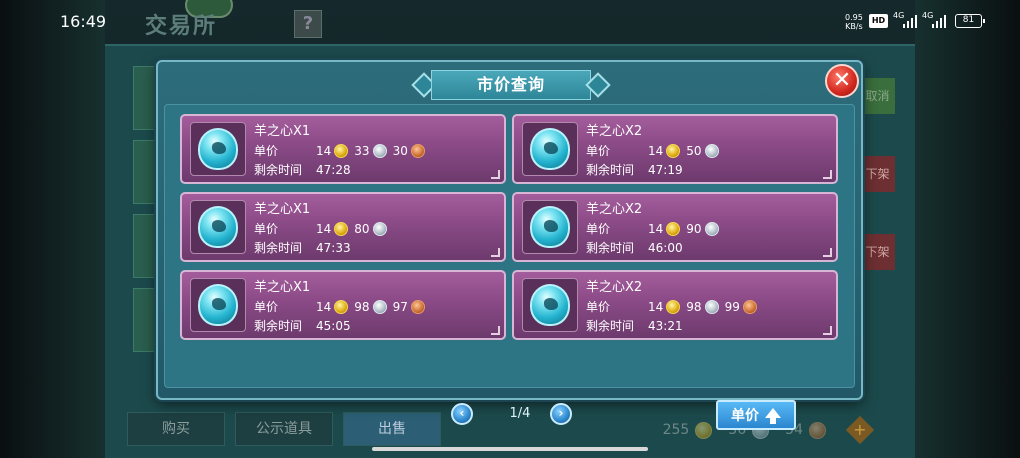 The width and height of the screenshot is (1020, 458). I want to click on exchange-tabs: 购买 公示道具 出售, so click(284, 429).